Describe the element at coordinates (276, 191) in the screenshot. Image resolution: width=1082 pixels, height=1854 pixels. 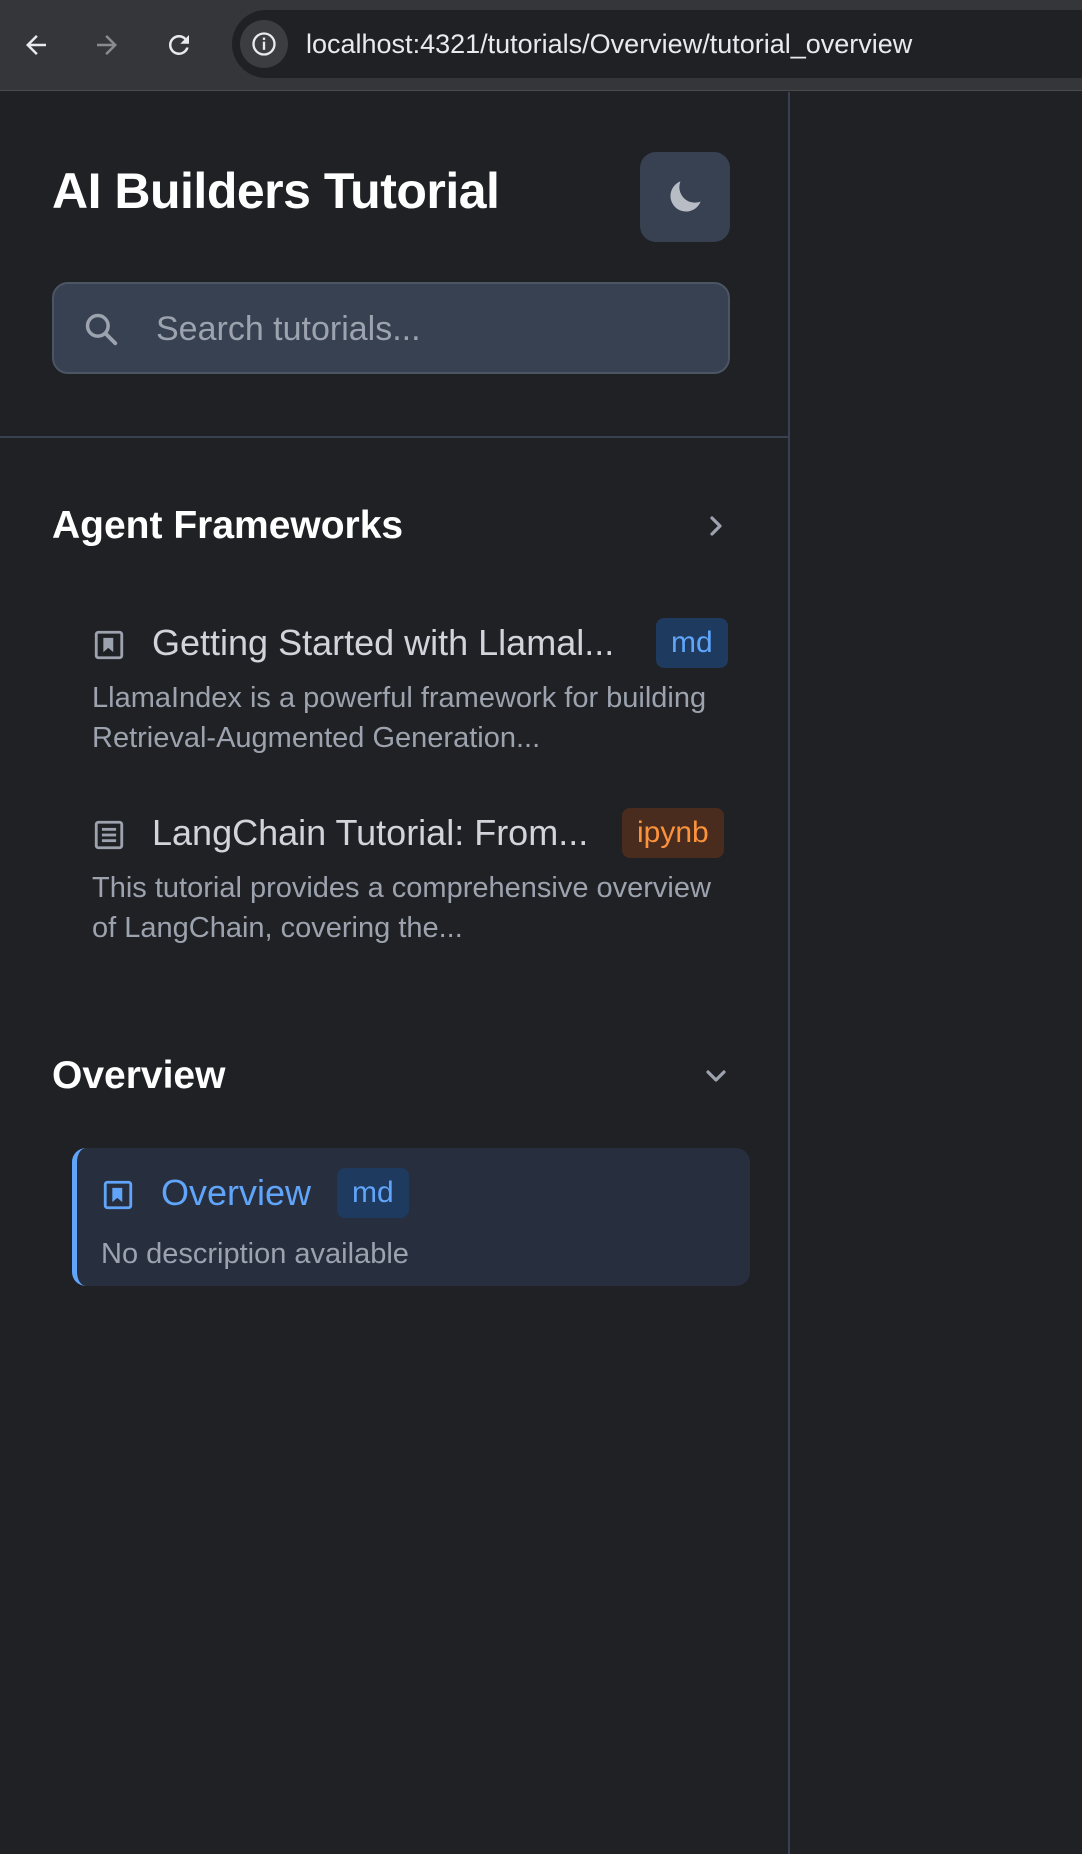
I see `app-title: AI Builders Tutorial` at that location.